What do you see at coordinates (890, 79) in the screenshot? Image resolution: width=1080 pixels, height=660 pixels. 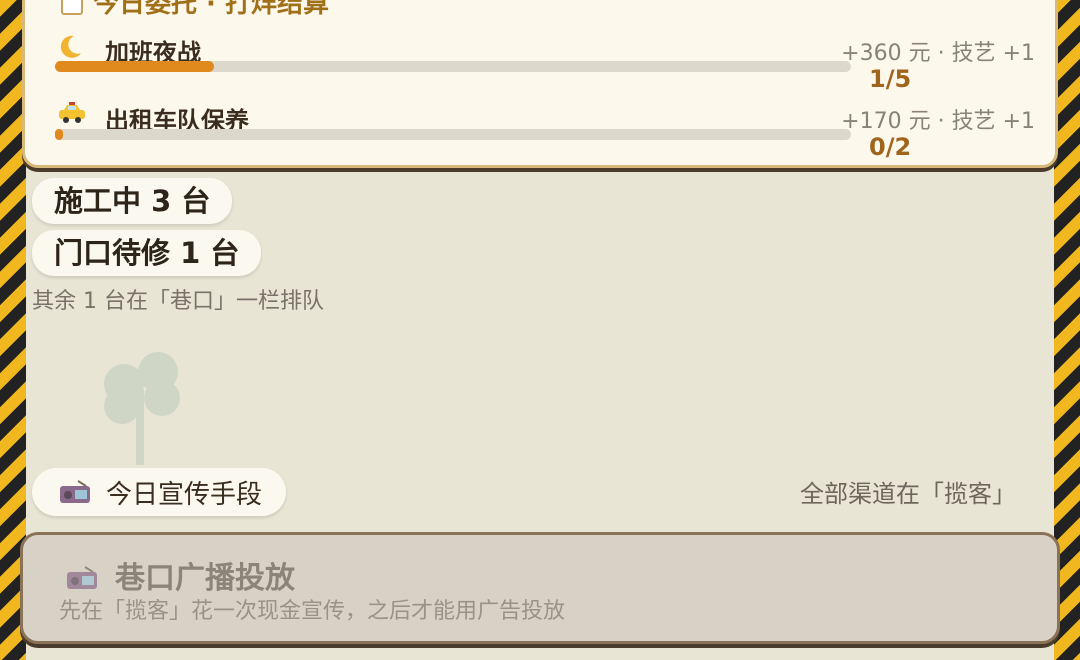 I see `task-count: 1/5` at bounding box center [890, 79].